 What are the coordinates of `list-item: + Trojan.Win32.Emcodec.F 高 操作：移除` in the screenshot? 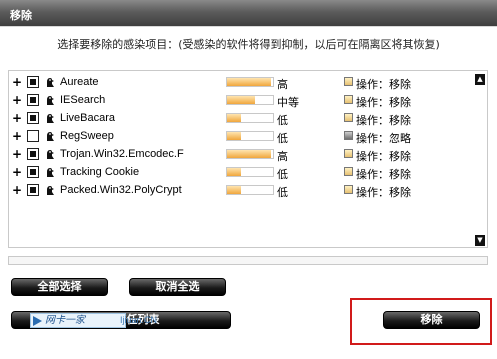 It's located at (242, 154).